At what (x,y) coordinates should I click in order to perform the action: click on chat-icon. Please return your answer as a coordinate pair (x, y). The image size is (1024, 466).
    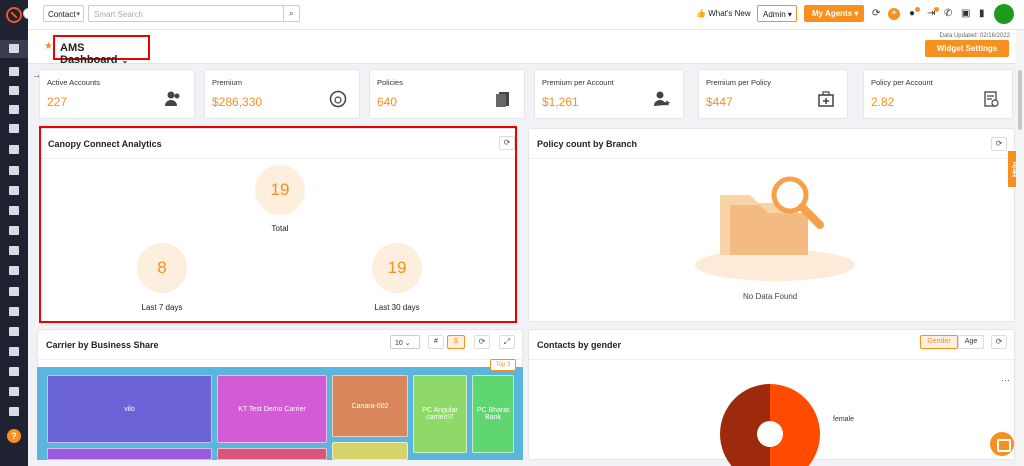
    Looking at the image, I should click on (1002, 444).